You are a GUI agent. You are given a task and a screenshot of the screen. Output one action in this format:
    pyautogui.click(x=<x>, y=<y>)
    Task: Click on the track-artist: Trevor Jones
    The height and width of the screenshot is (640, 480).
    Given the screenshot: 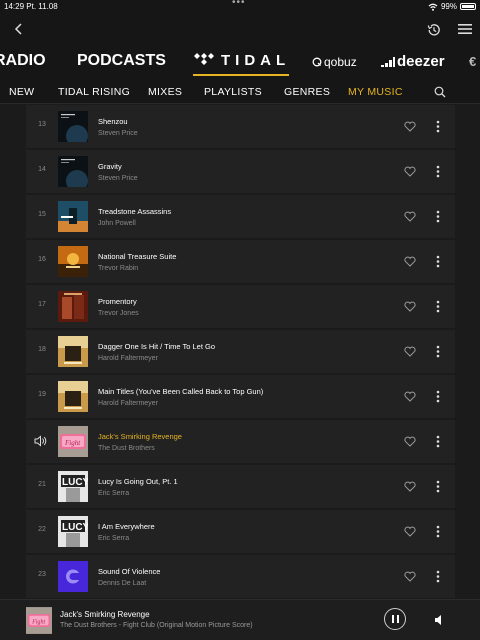 What is the action you would take?
    pyautogui.click(x=118, y=313)
    